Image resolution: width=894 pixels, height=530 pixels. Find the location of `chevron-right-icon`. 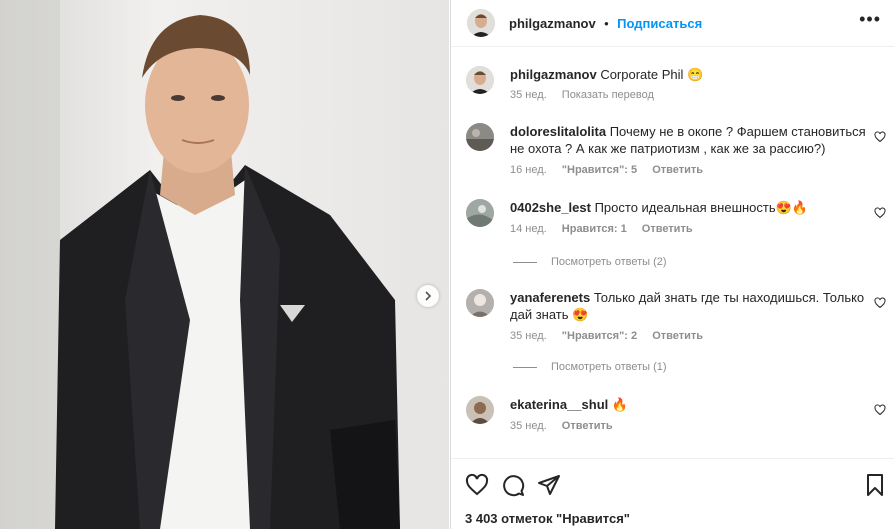

chevron-right-icon is located at coordinates (428, 296).